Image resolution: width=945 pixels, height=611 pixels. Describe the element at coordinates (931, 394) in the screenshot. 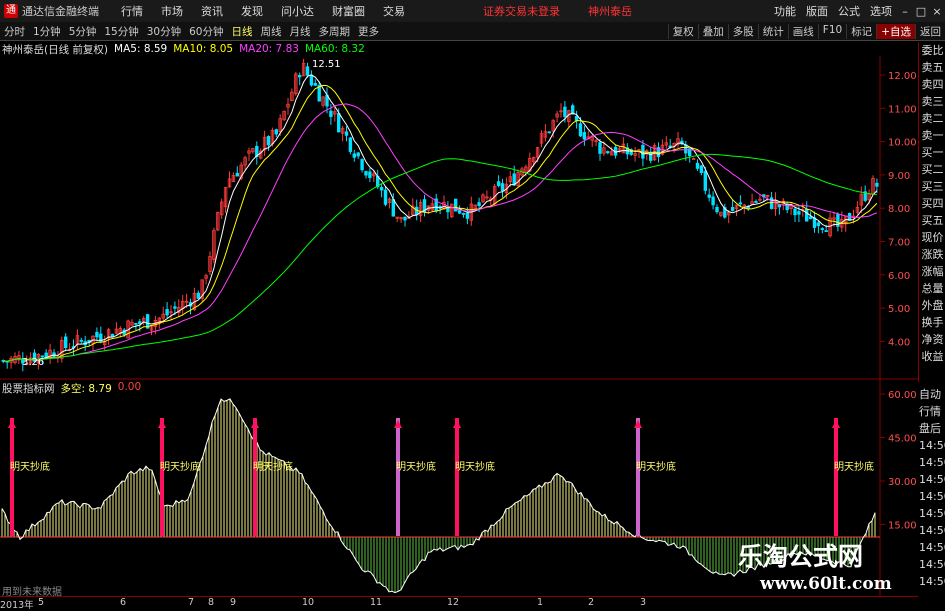

I see `side2-item: 自动` at that location.